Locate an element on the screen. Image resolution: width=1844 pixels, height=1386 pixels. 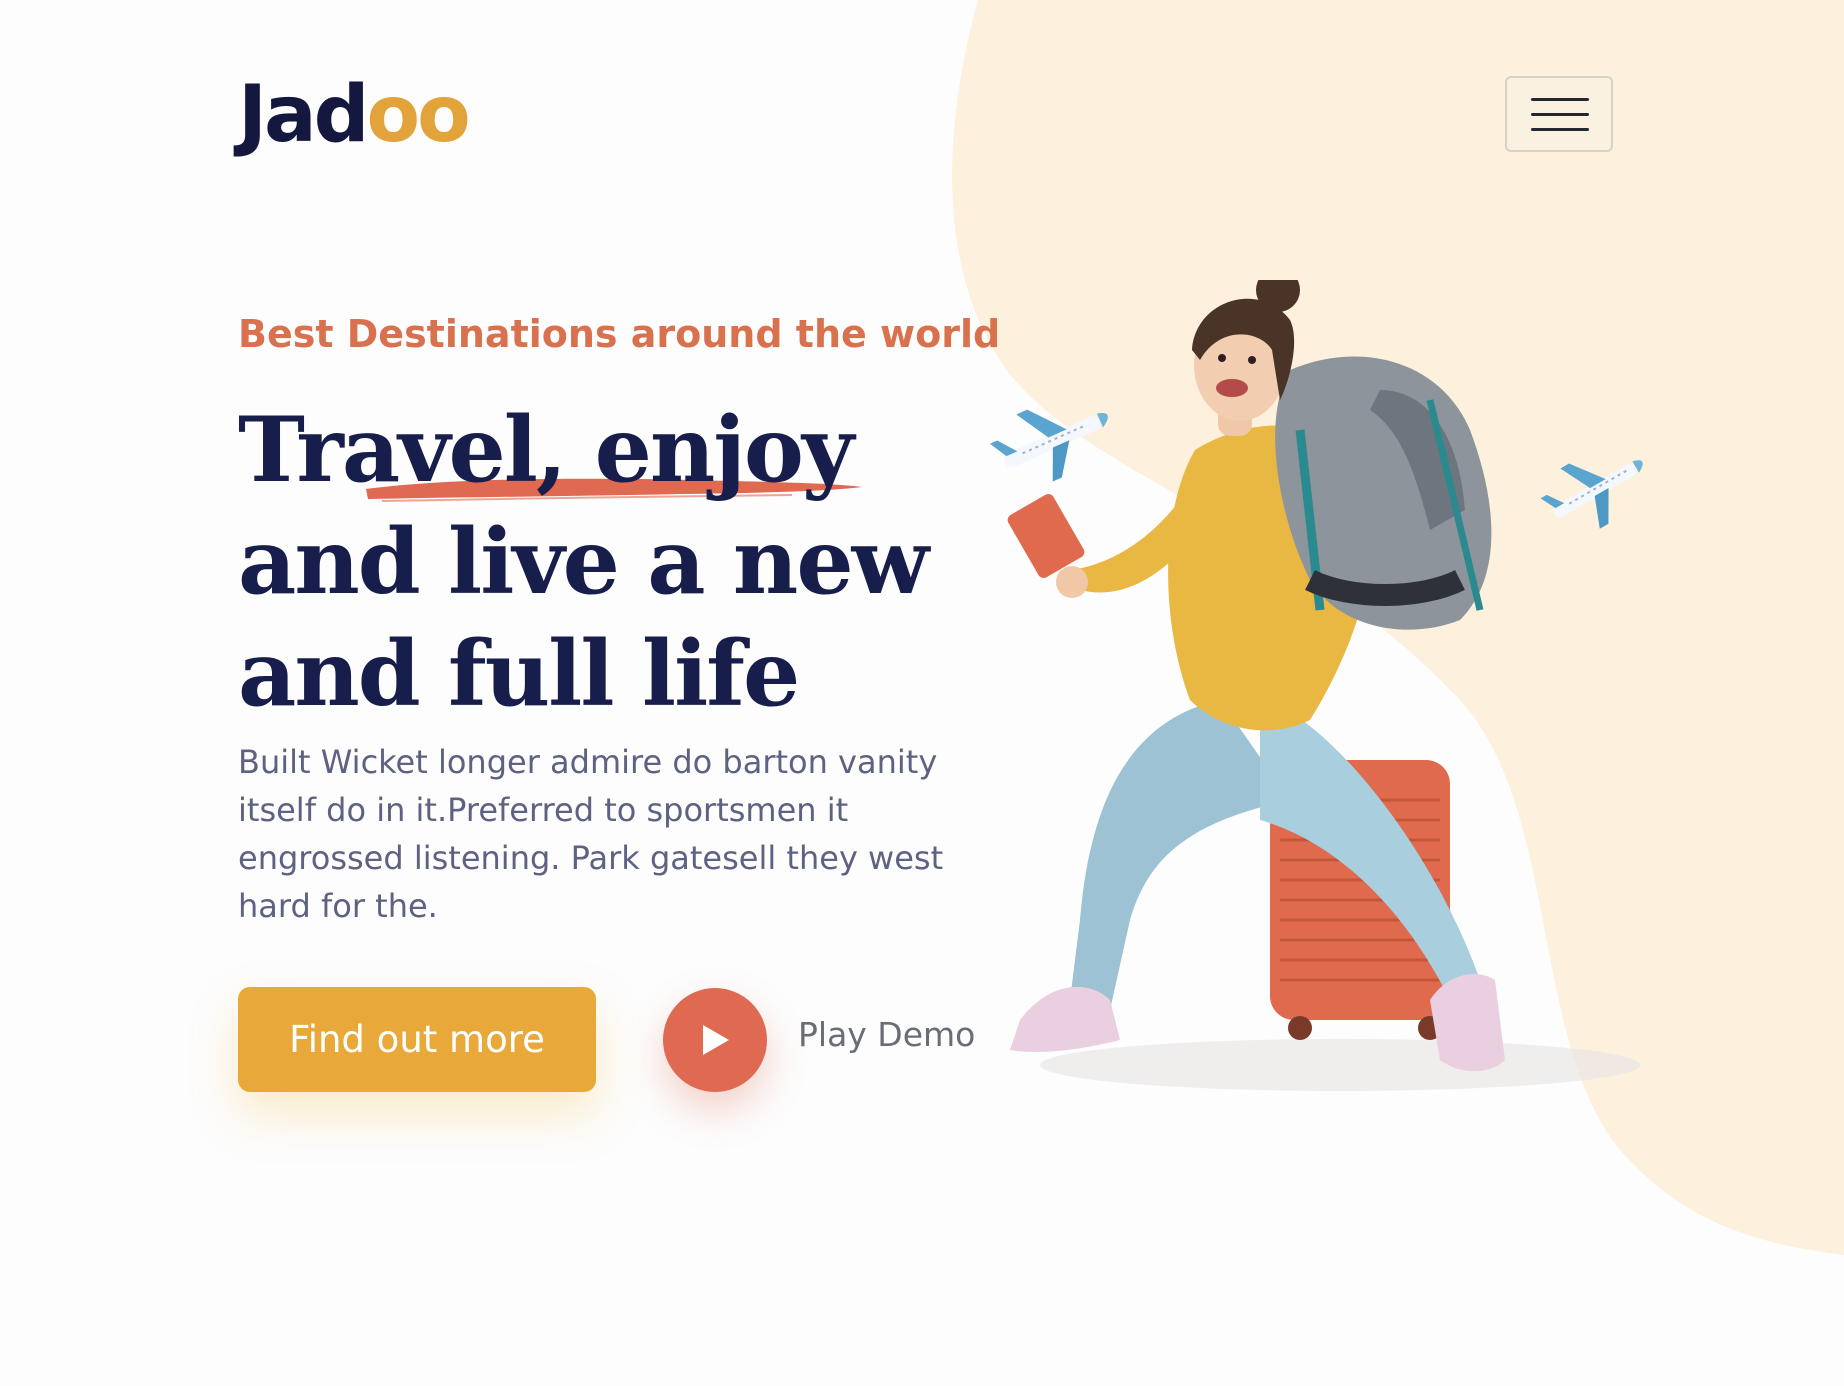
play-demo-button is located at coordinates (715, 1040).